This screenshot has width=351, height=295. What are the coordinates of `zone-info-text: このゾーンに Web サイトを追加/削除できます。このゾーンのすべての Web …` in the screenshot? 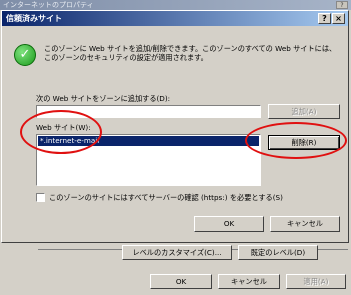 It's located at (190, 53).